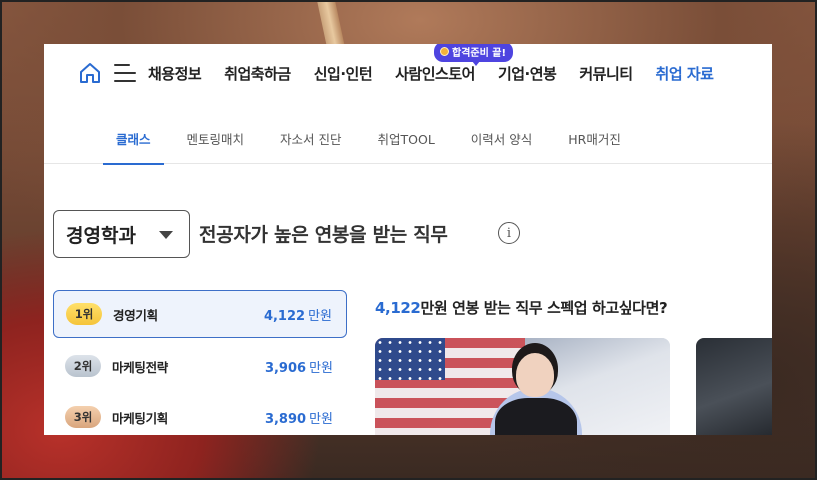  Describe the element at coordinates (90, 73) in the screenshot. I see `home-icon` at that location.